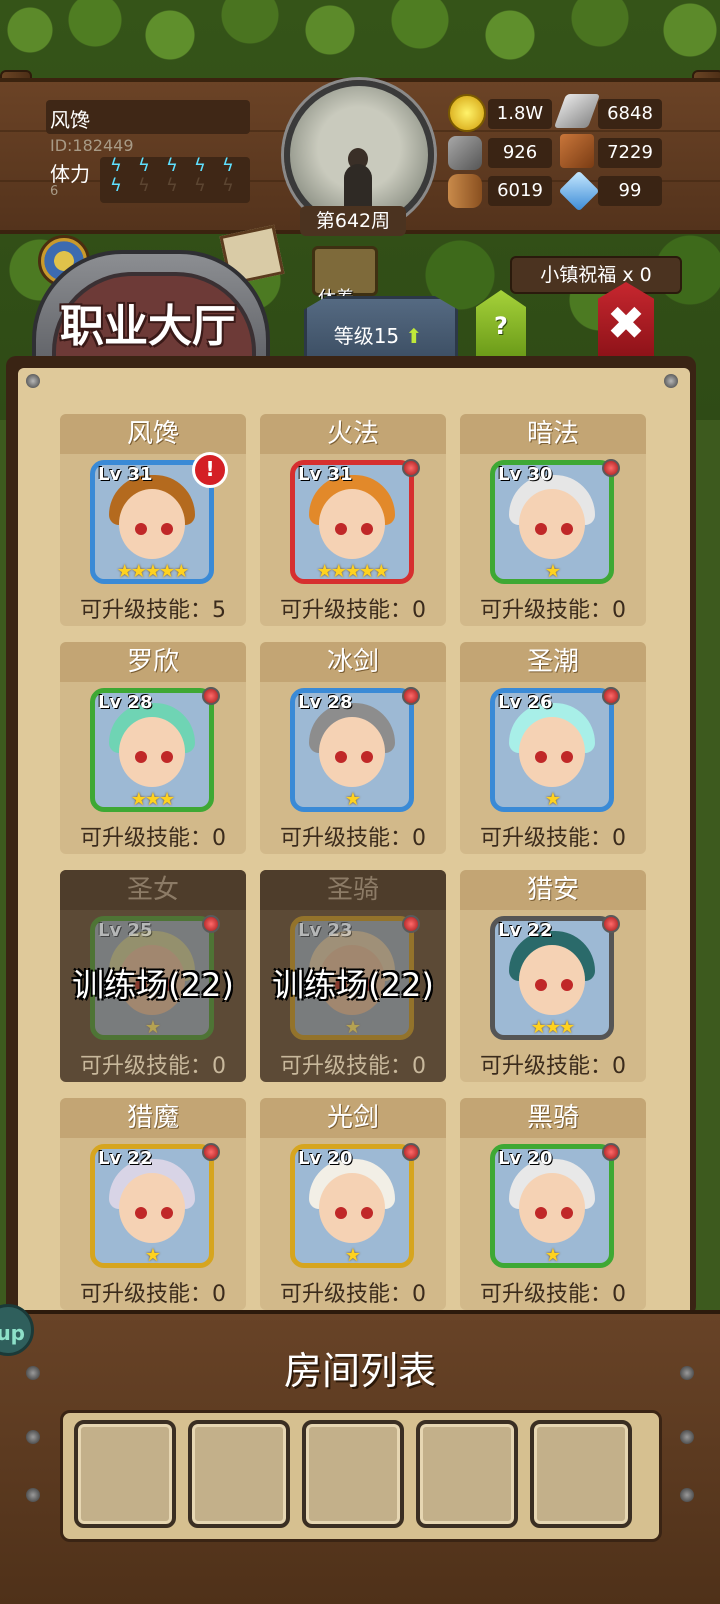 The height and width of the screenshot is (1604, 720). I want to click on hero-name: 暗法, so click(553, 434).